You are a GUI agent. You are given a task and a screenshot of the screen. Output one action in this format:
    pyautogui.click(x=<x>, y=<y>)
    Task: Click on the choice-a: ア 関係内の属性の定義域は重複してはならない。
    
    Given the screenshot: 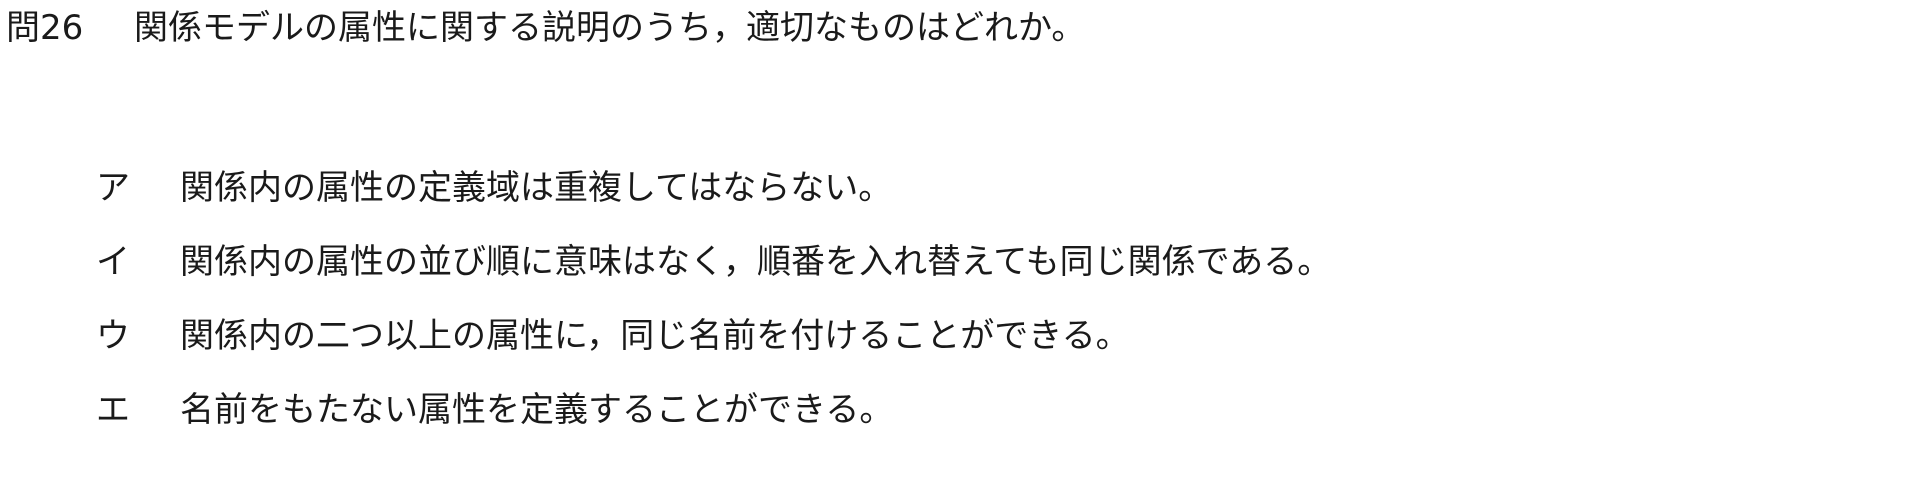 What is the action you would take?
    pyautogui.click(x=713, y=188)
    